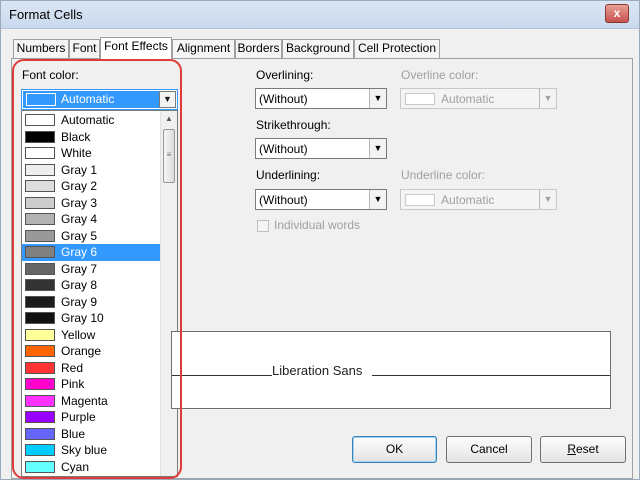 The width and height of the screenshot is (640, 480). Describe the element at coordinates (78, 417) in the screenshot. I see `color-name: Purple` at that location.